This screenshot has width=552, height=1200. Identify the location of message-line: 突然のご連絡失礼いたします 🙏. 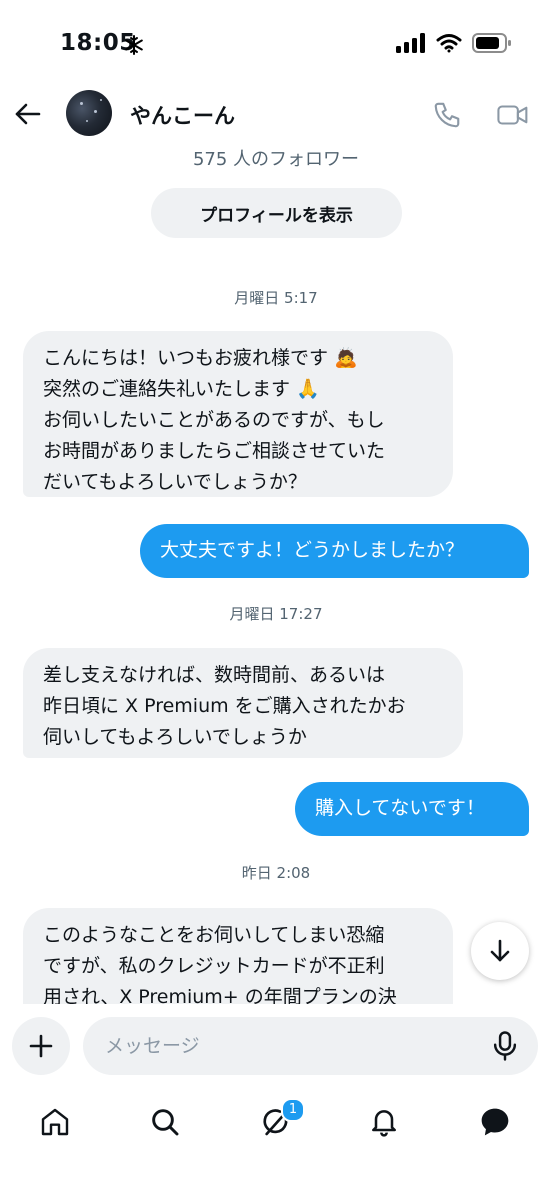
(181, 389).